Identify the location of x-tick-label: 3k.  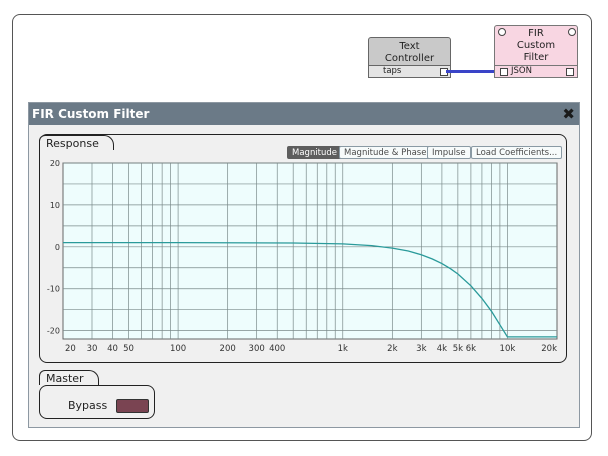
(421, 349).